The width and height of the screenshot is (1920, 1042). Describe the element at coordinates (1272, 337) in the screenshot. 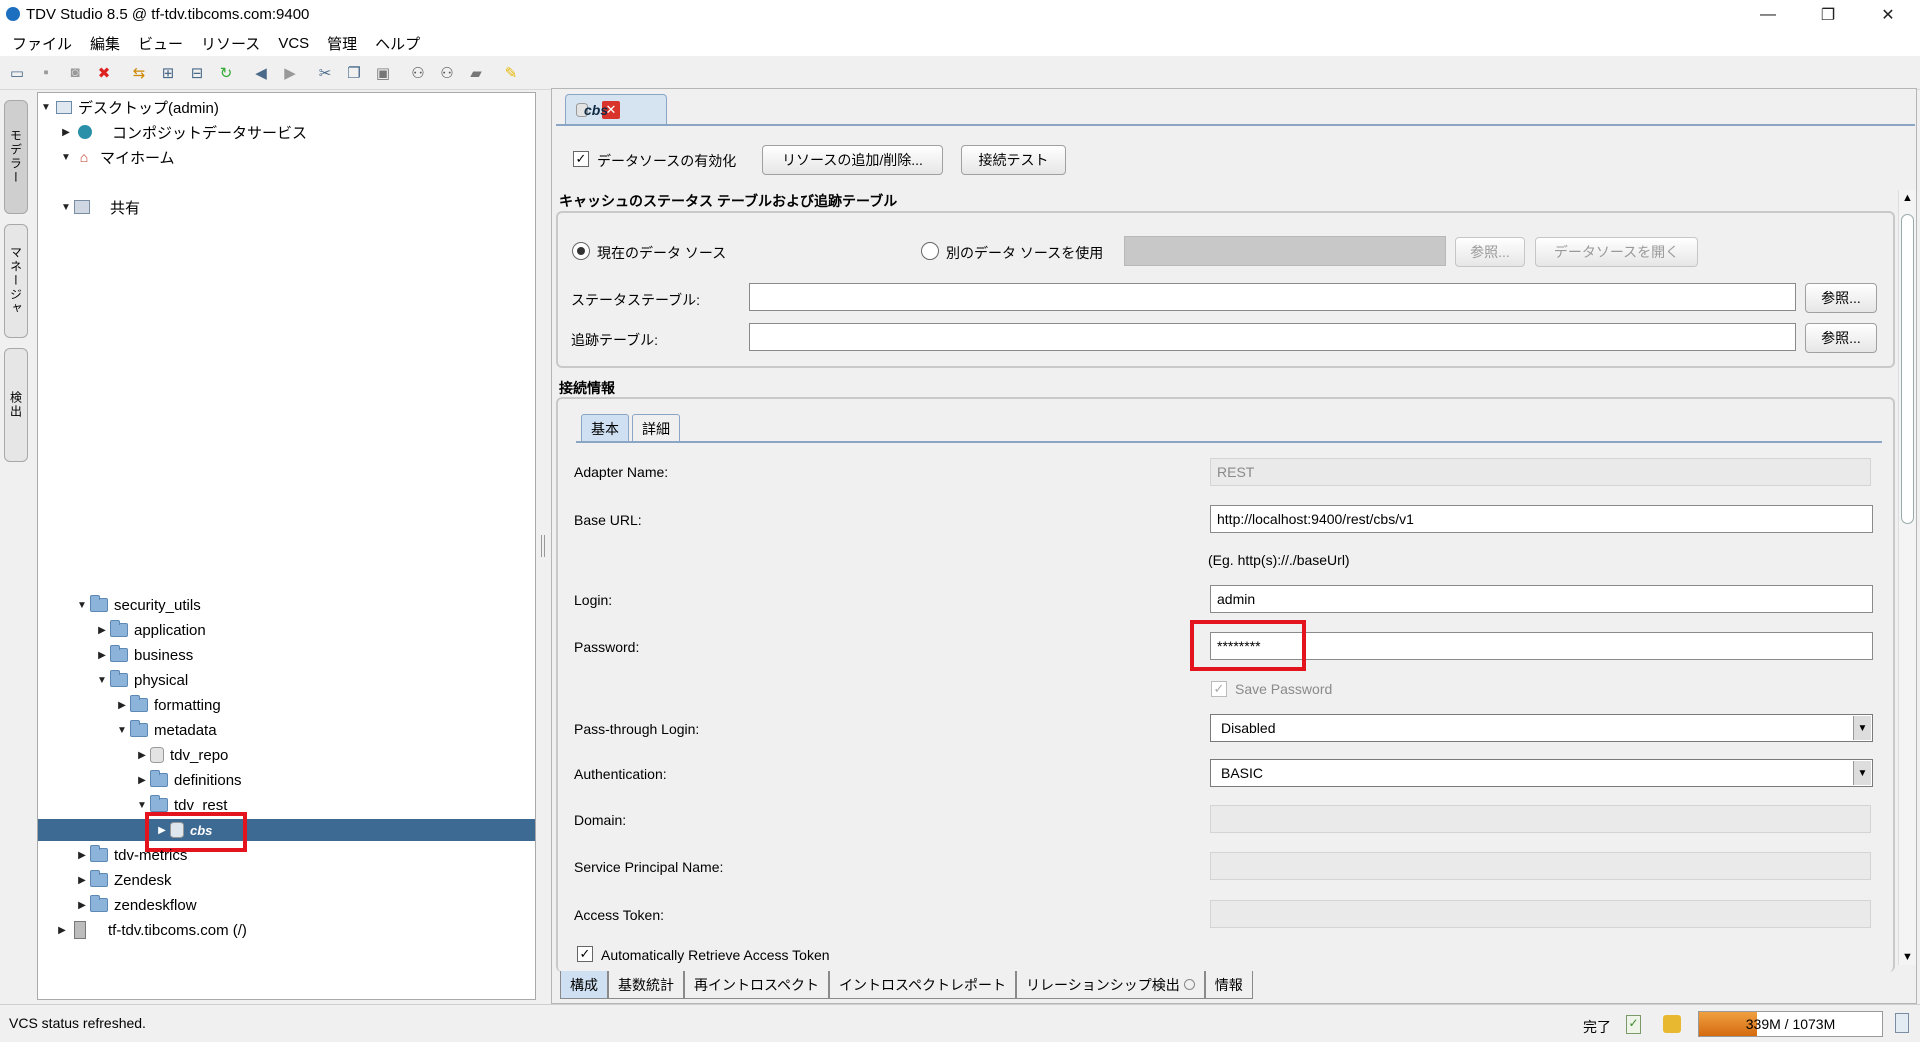

I see `tracking-table-input` at that location.